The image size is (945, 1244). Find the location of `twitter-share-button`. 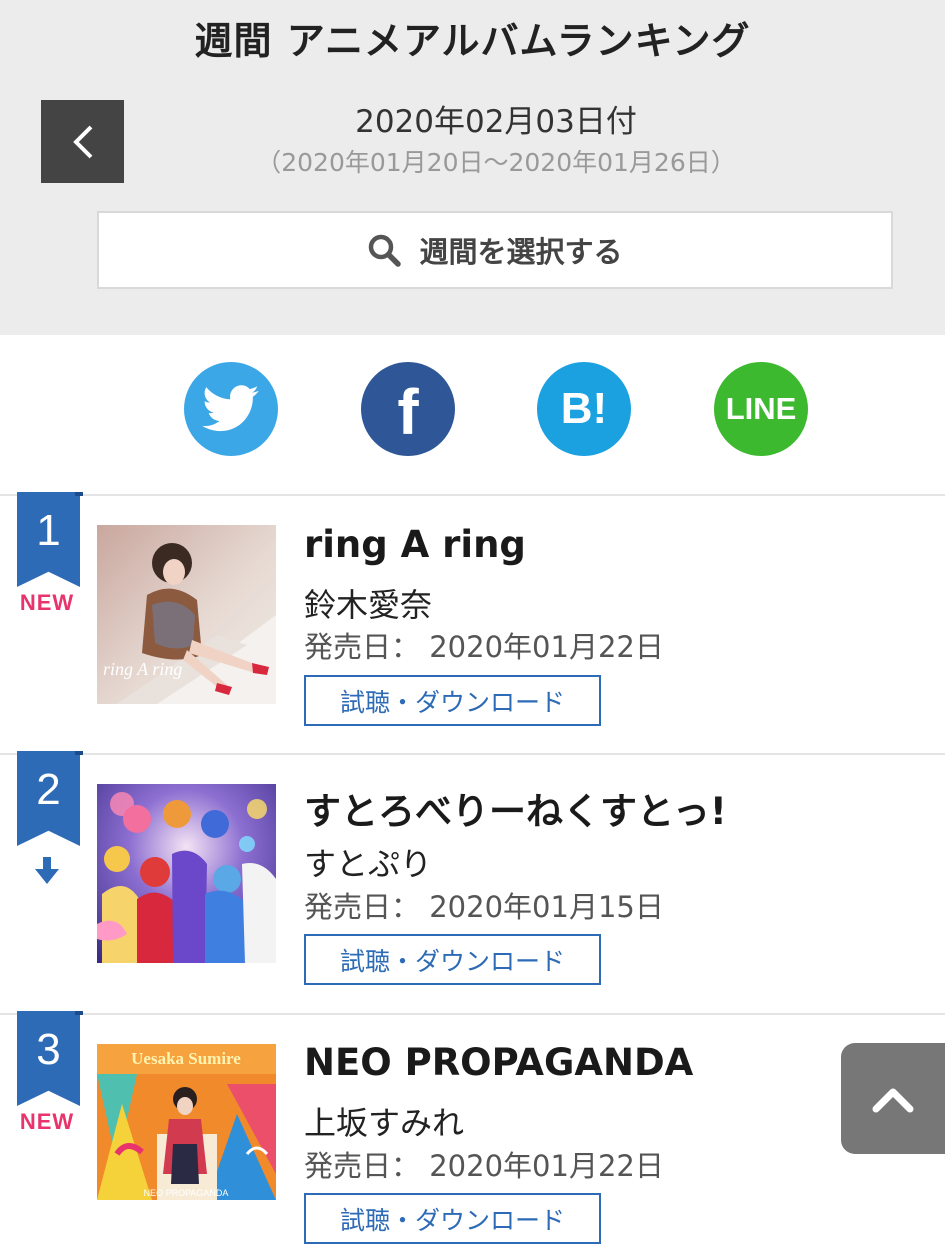

twitter-share-button is located at coordinates (231, 409).